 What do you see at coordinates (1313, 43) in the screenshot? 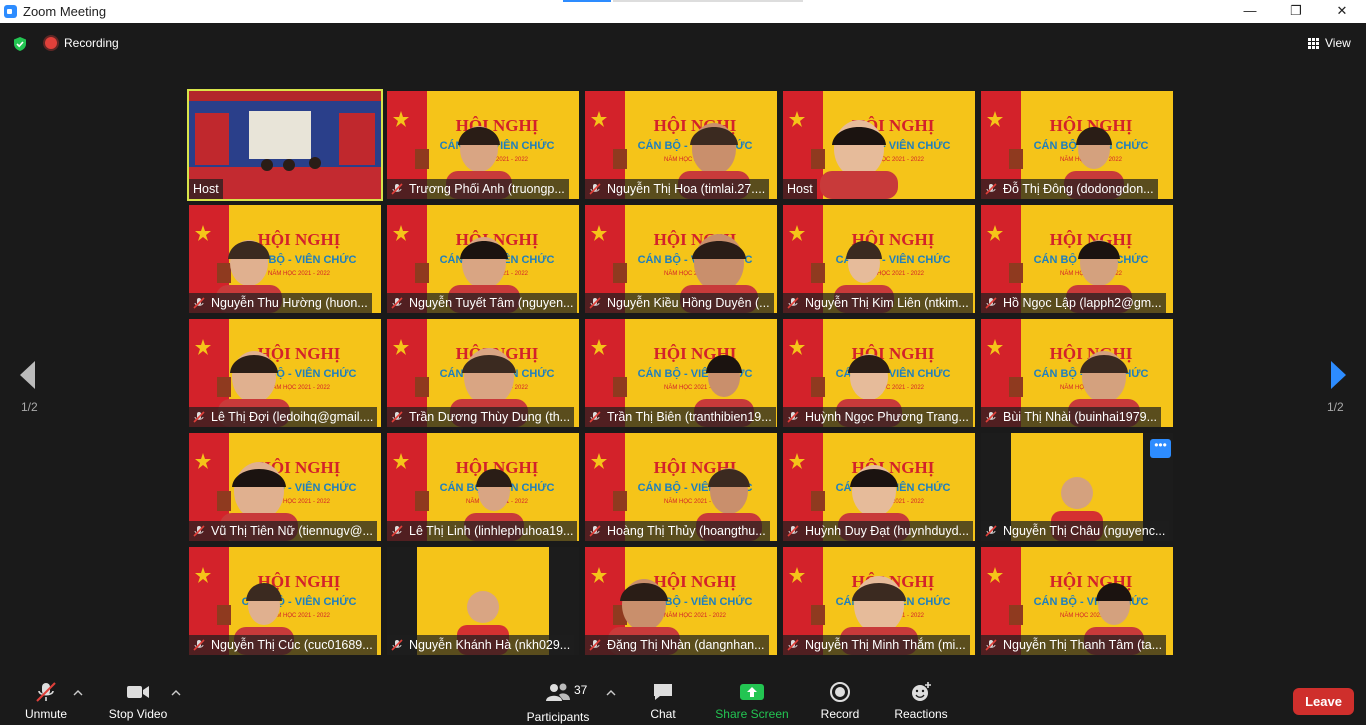
I see `grid-icon` at bounding box center [1313, 43].